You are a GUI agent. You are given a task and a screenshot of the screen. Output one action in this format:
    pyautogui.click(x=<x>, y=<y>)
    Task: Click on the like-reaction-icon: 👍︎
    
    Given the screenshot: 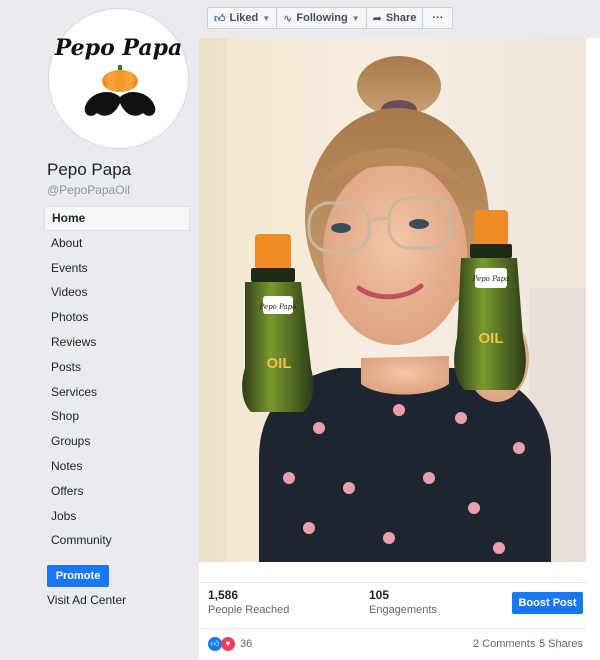 What is the action you would take?
    pyautogui.click(x=215, y=644)
    